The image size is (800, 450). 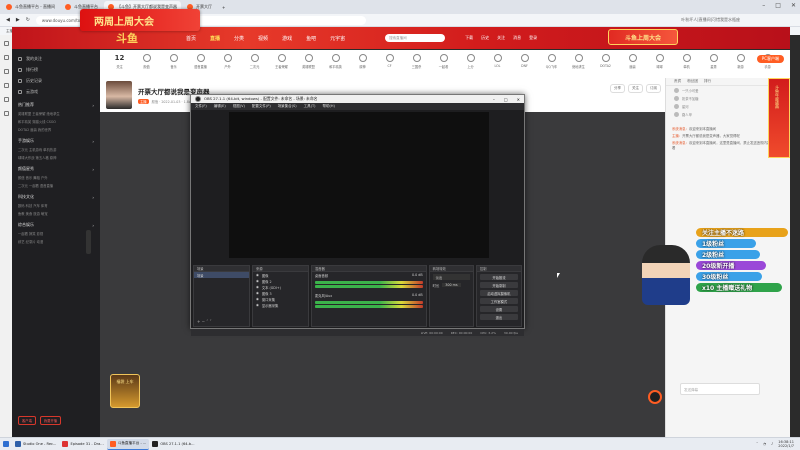 I want to click on obs-menu-item: 视图(V), so click(x=239, y=106).